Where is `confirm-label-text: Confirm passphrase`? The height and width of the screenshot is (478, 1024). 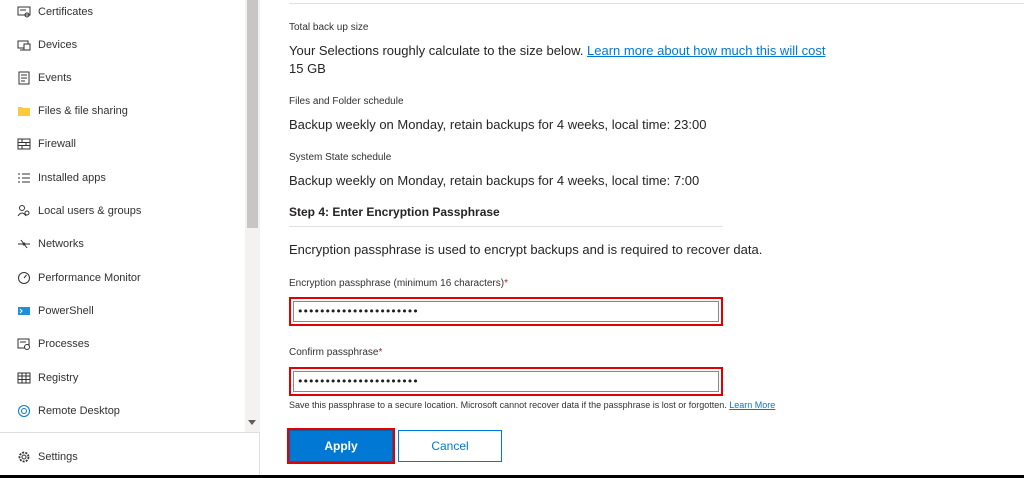 confirm-label-text: Confirm passphrase is located at coordinates (334, 352).